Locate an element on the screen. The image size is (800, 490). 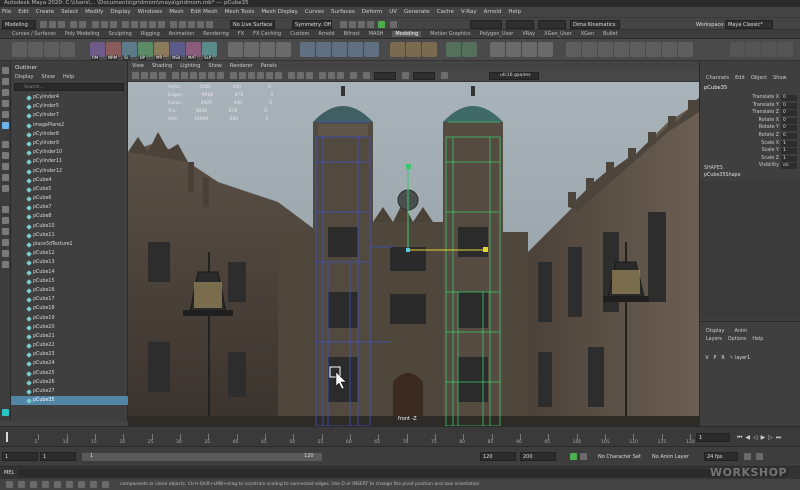
channel-row: Rotate X0 is located at coordinates (751, 121).